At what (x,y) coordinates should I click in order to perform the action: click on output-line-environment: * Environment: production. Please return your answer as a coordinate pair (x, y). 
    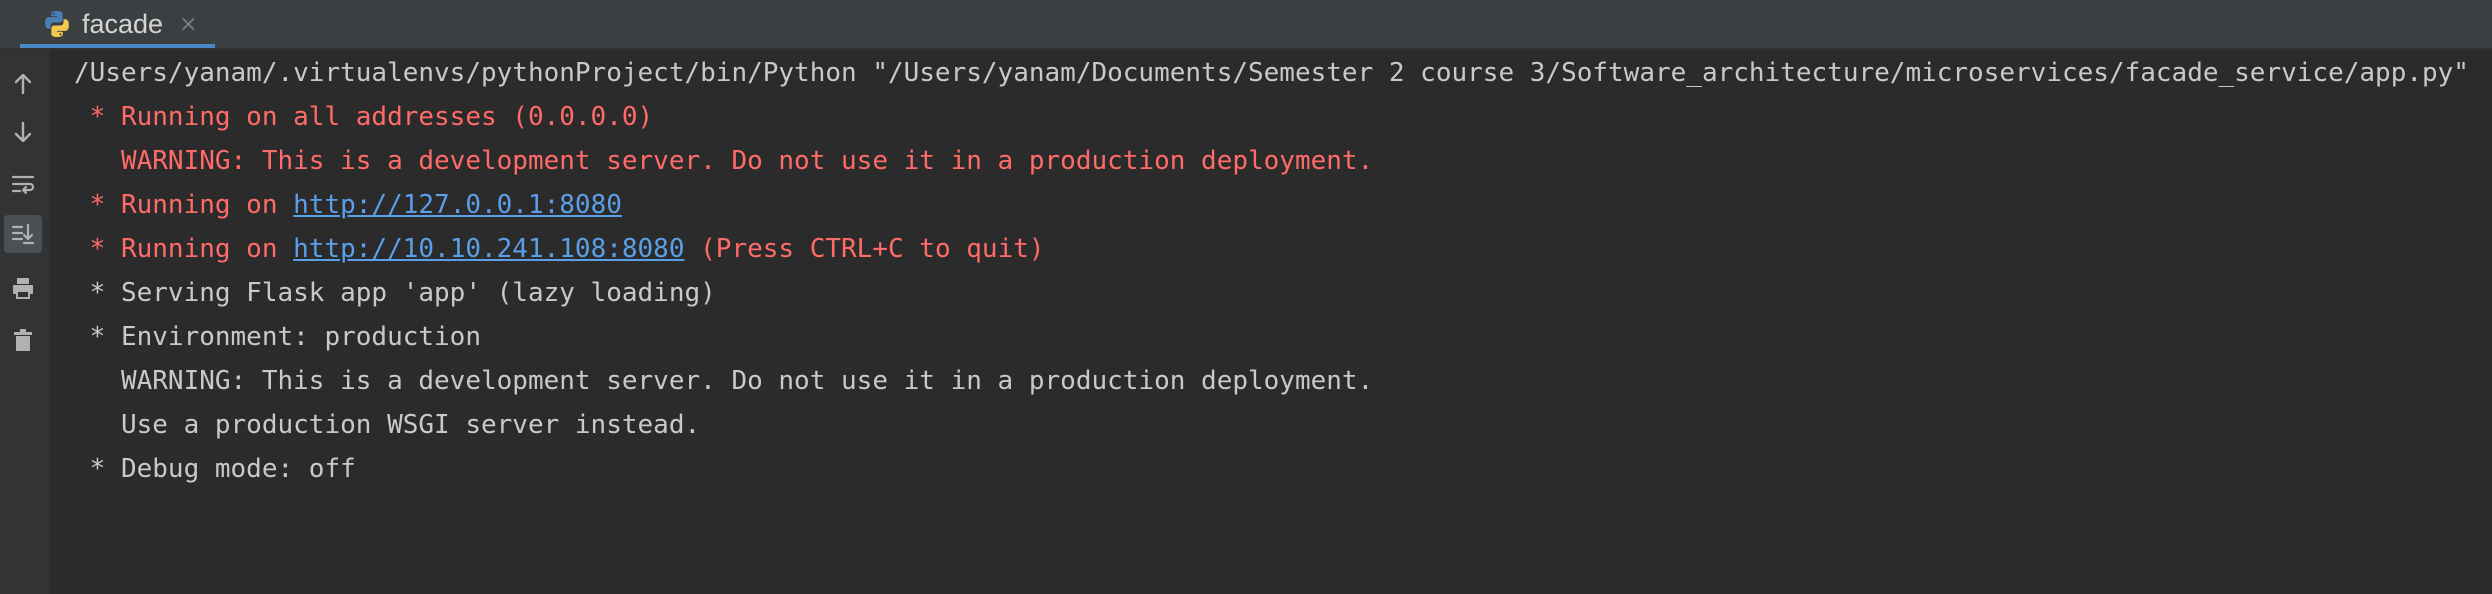
    Looking at the image, I should click on (277, 337).